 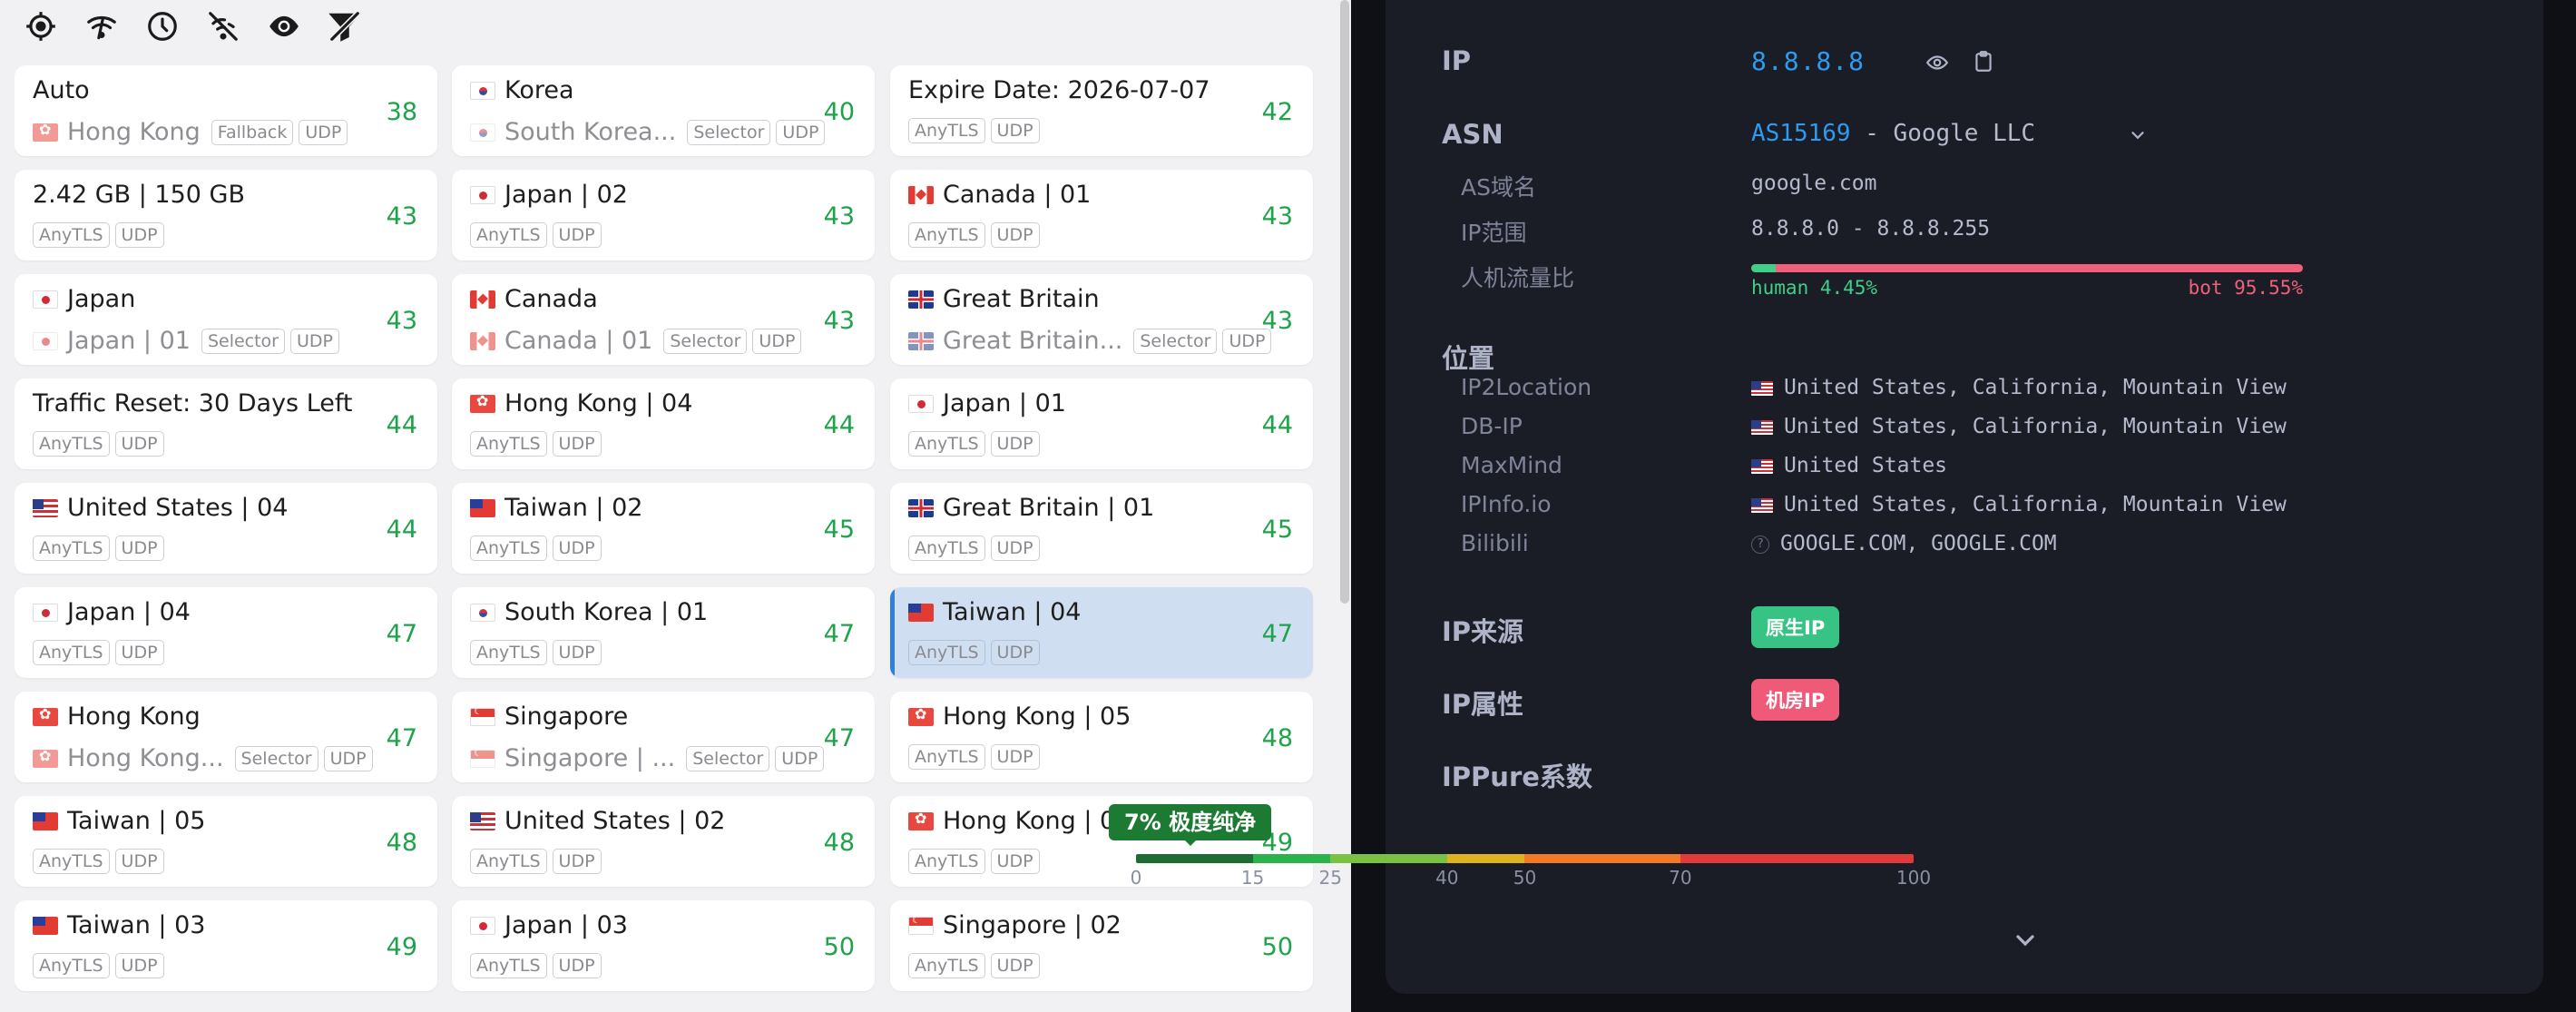 What do you see at coordinates (598, 403) in the screenshot?
I see `proxy-name-text: Hong Kong | 04` at bounding box center [598, 403].